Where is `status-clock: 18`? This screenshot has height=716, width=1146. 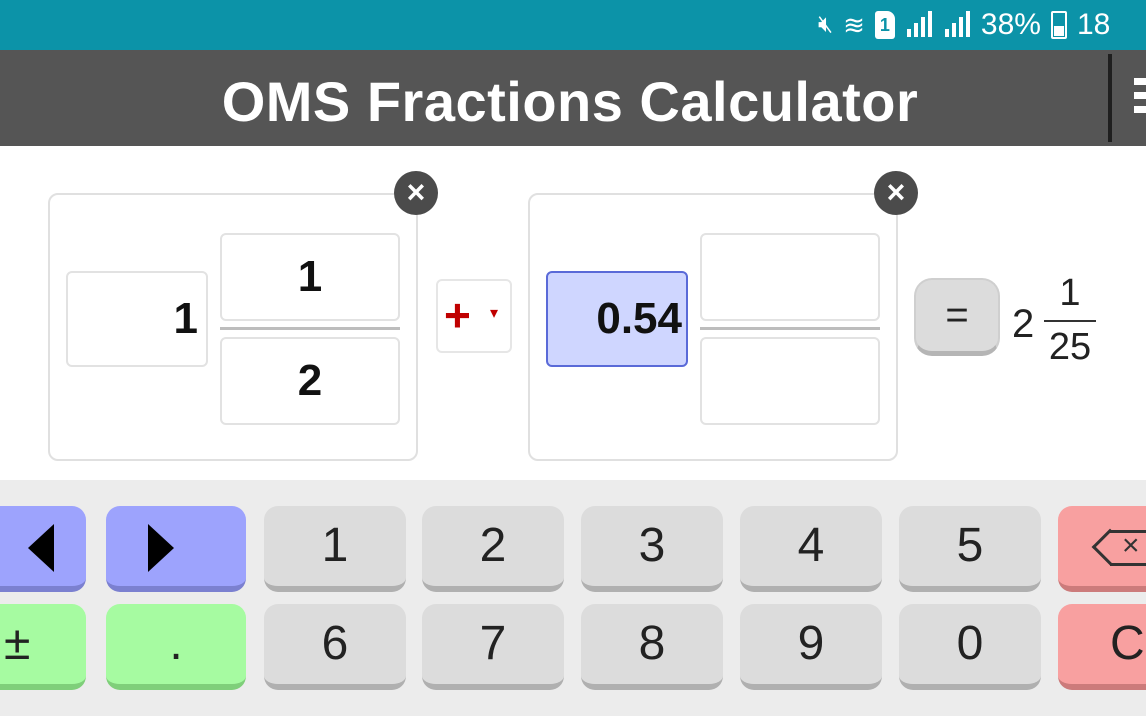
status-clock: 18 is located at coordinates (1093, 24).